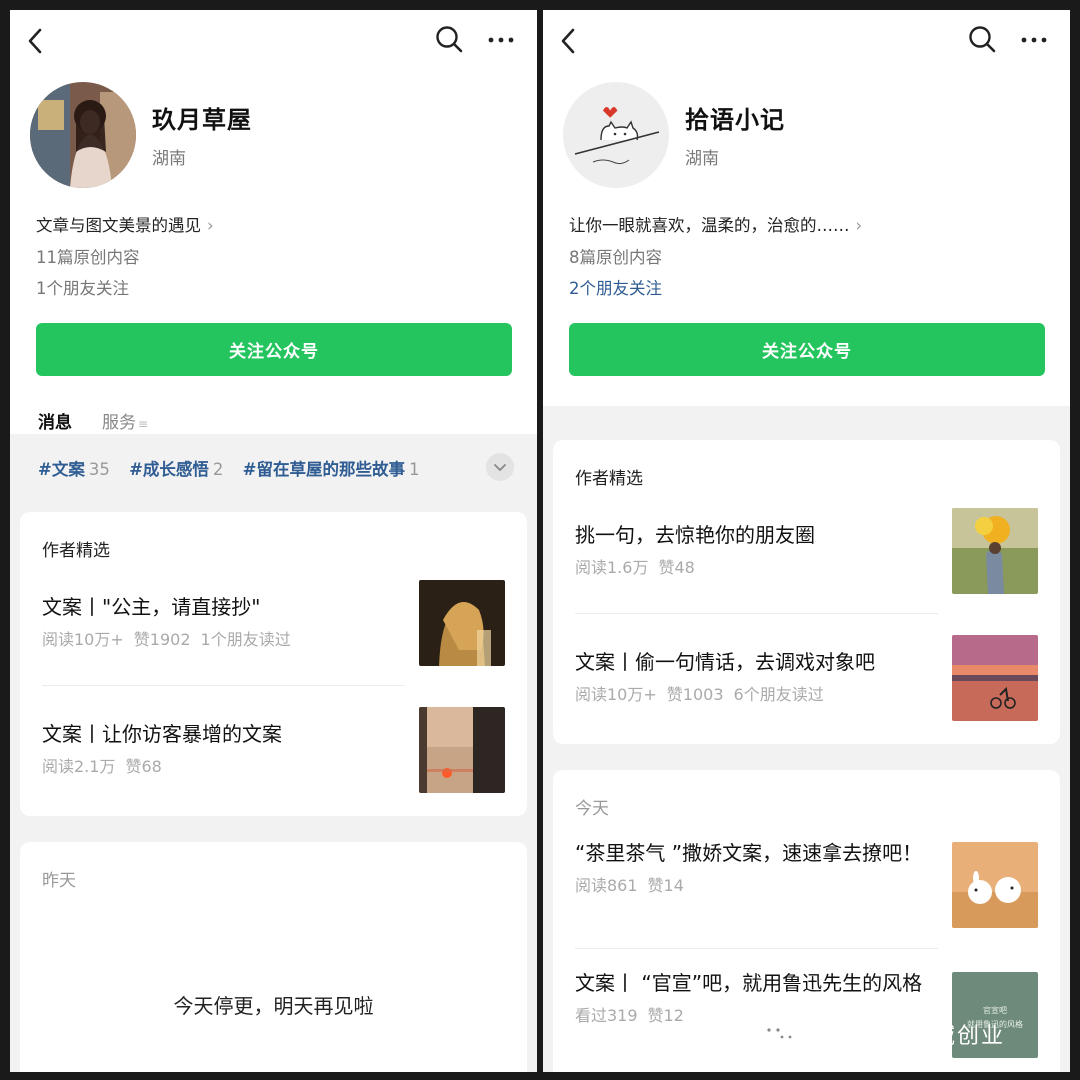  Describe the element at coordinates (273, 623) in the screenshot. I see `article-item: 文案丨"公主，请直接抄" 阅读10万+ 赞1902 1个朋友读过` at that location.